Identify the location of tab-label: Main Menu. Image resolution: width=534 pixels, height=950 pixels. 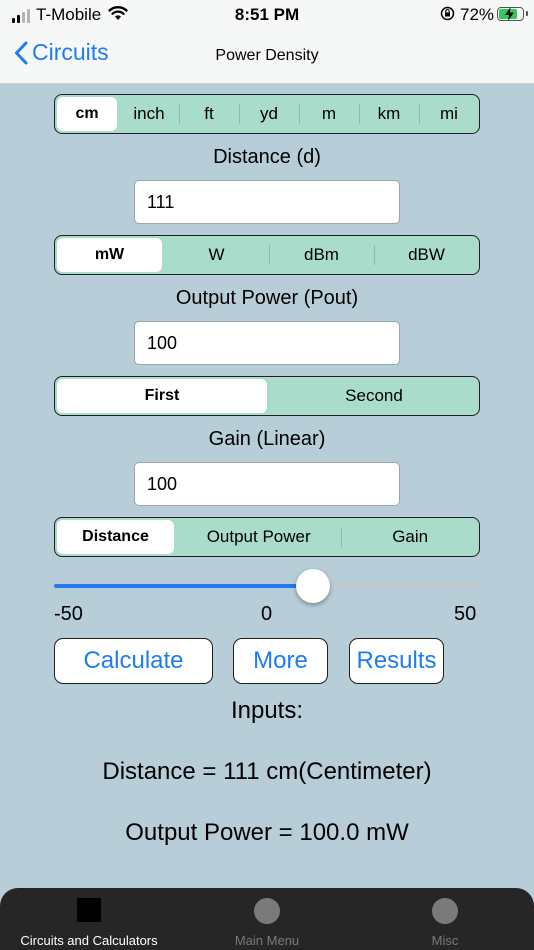
(267, 940).